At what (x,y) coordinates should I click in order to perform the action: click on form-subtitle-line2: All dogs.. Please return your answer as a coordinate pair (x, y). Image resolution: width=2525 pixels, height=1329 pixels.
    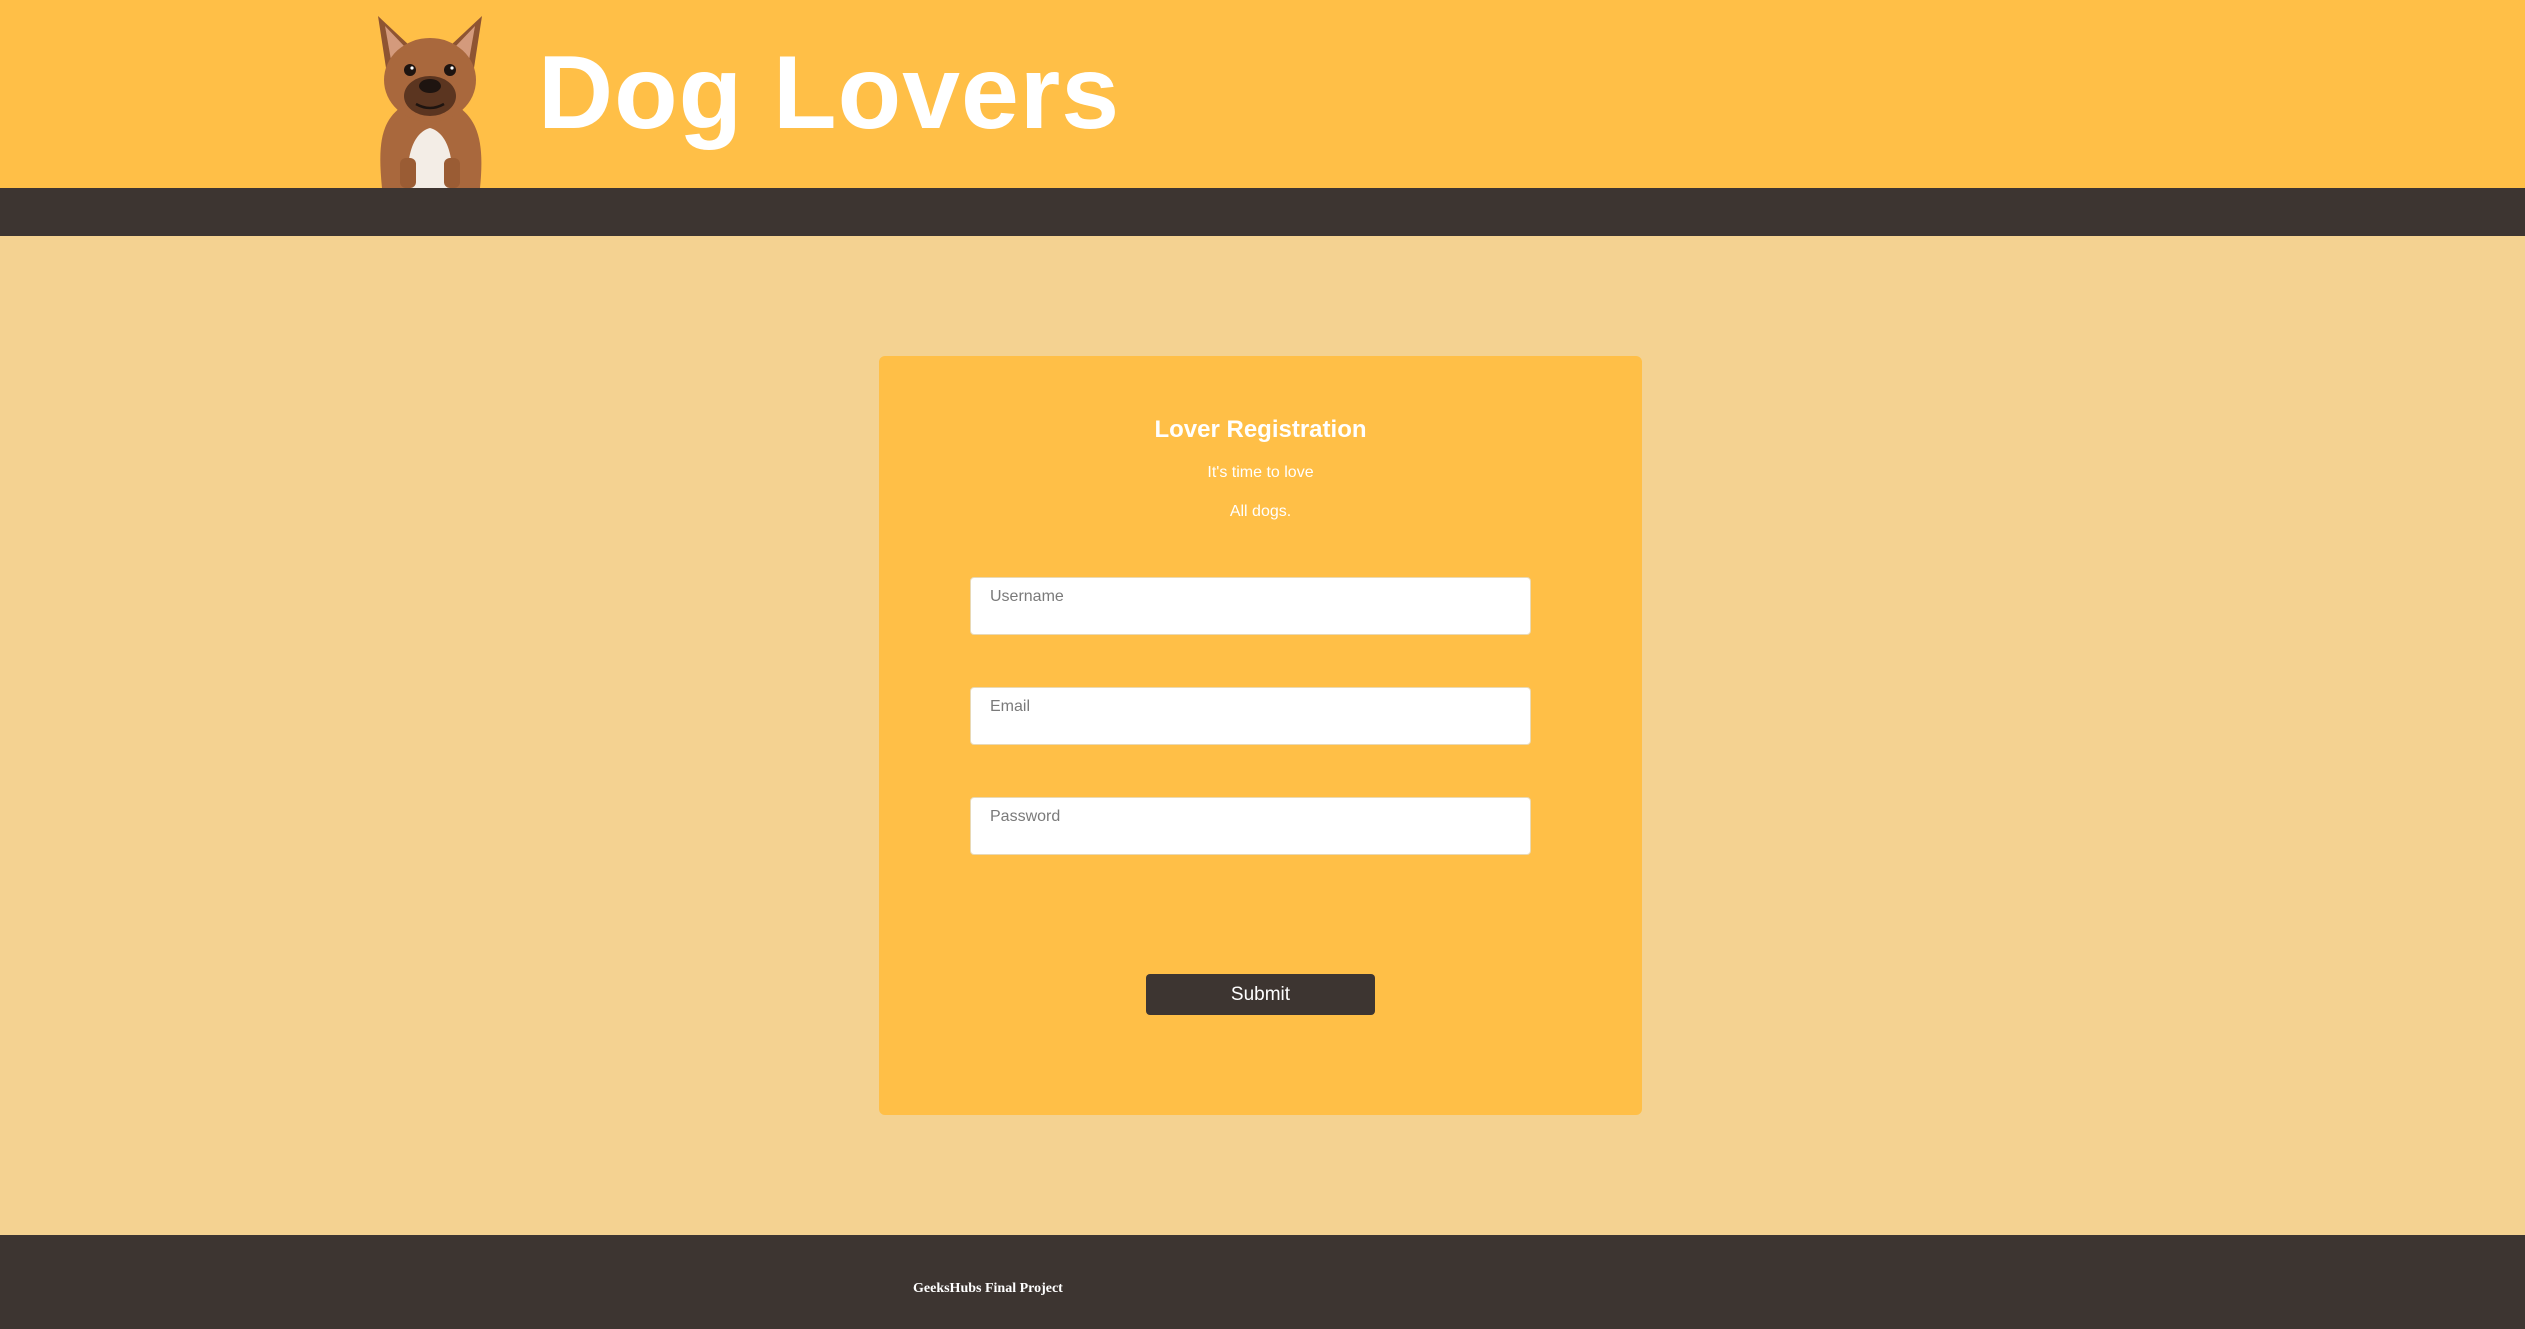
    Looking at the image, I should click on (1260, 511).